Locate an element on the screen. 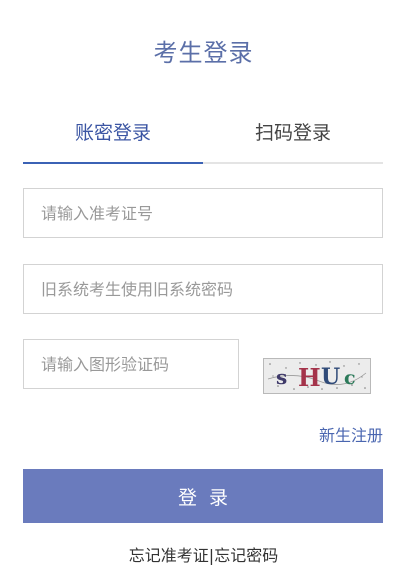 The image size is (407, 587). forgot-password-link: 忘记密码 is located at coordinates (246, 555).